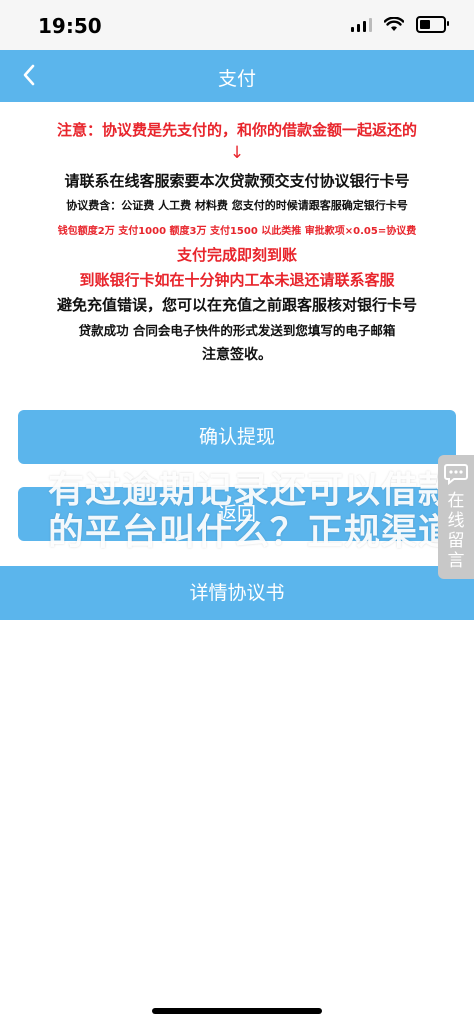  What do you see at coordinates (237, 280) in the screenshot?
I see `notice-line-6: 到账银行卡如在十分钟内工本未退还请联系客服` at bounding box center [237, 280].